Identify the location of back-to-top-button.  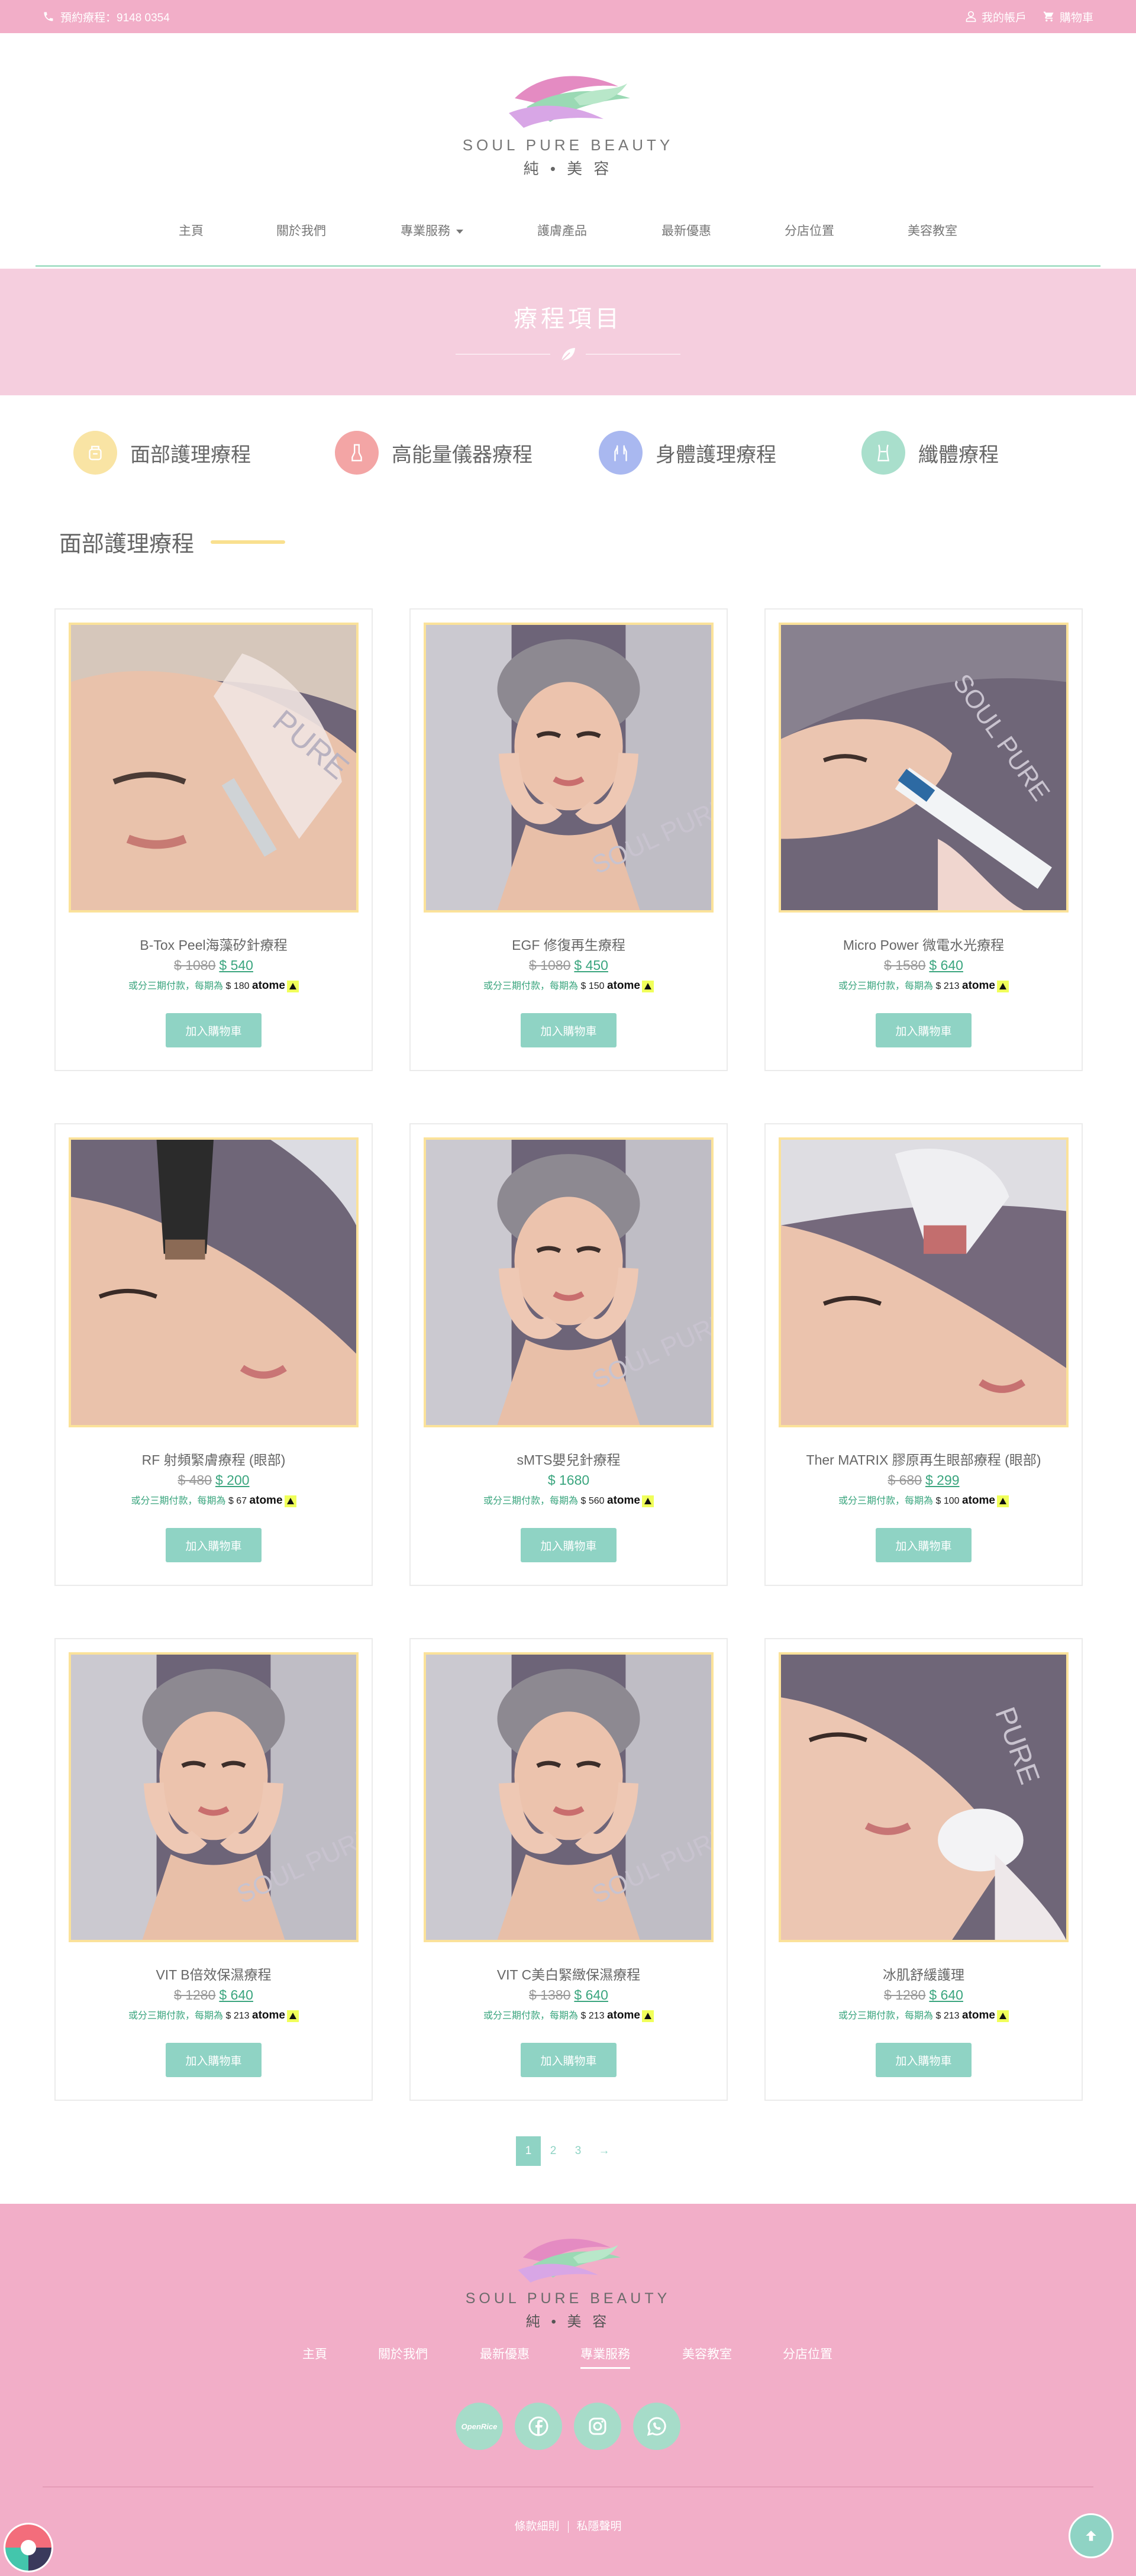
(1091, 2535).